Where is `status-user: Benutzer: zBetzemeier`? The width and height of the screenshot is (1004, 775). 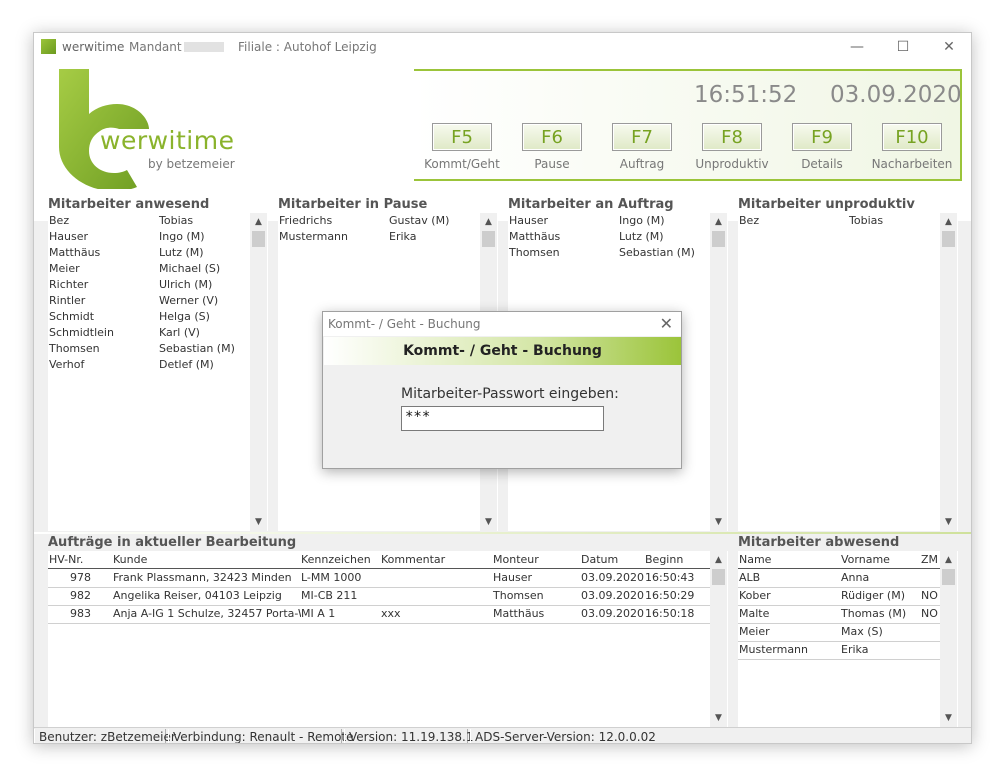 status-user: Benutzer: zBetzemeier is located at coordinates (105, 736).